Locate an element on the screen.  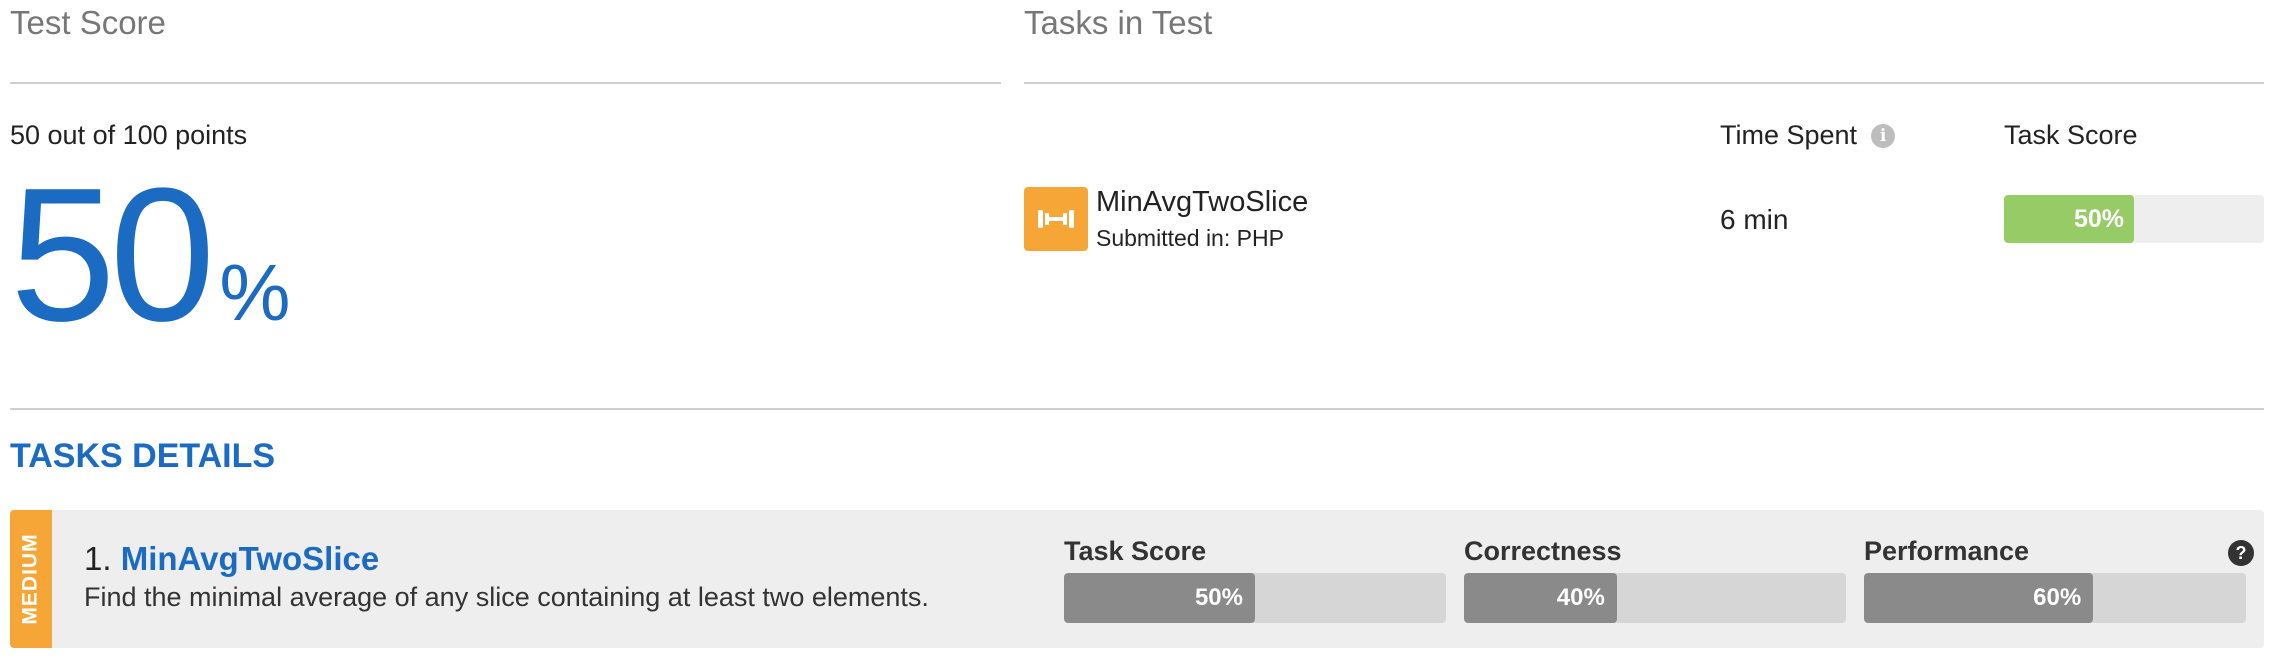
metric-bar: 60% is located at coordinates (2055, 598).